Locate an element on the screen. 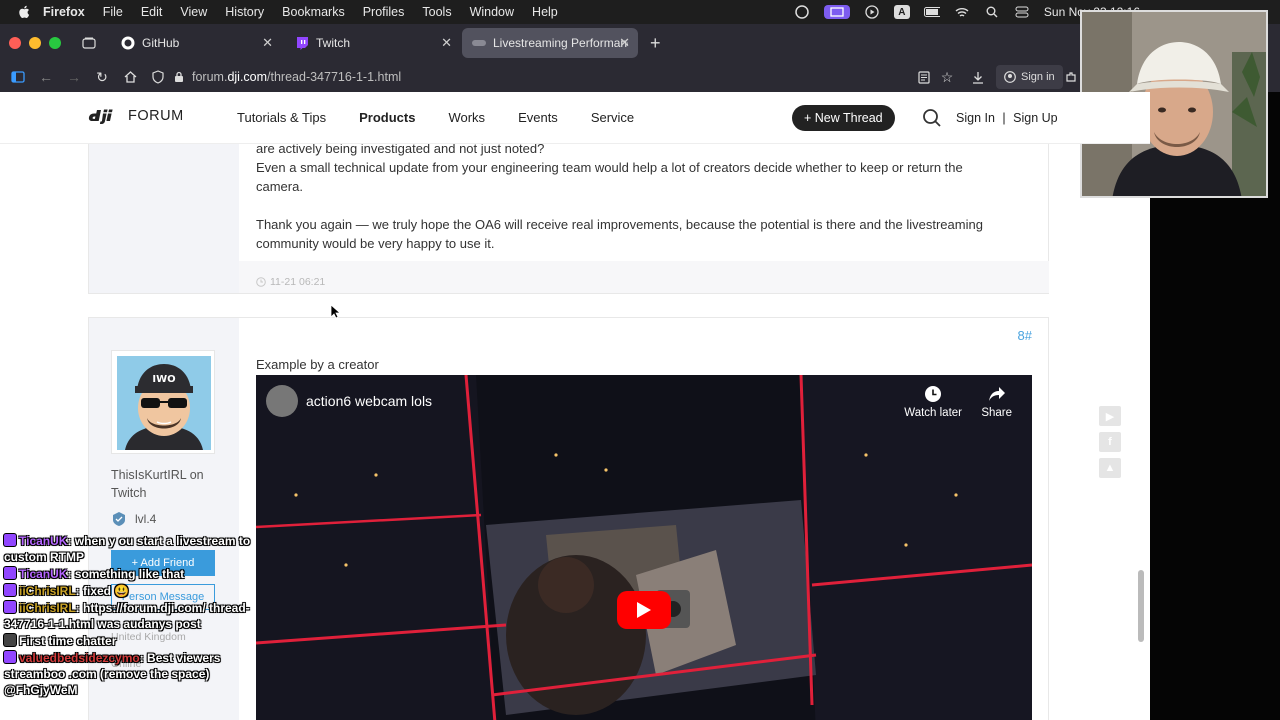 This screenshot has width=1280, height=720. channel-avatar is located at coordinates (282, 401).